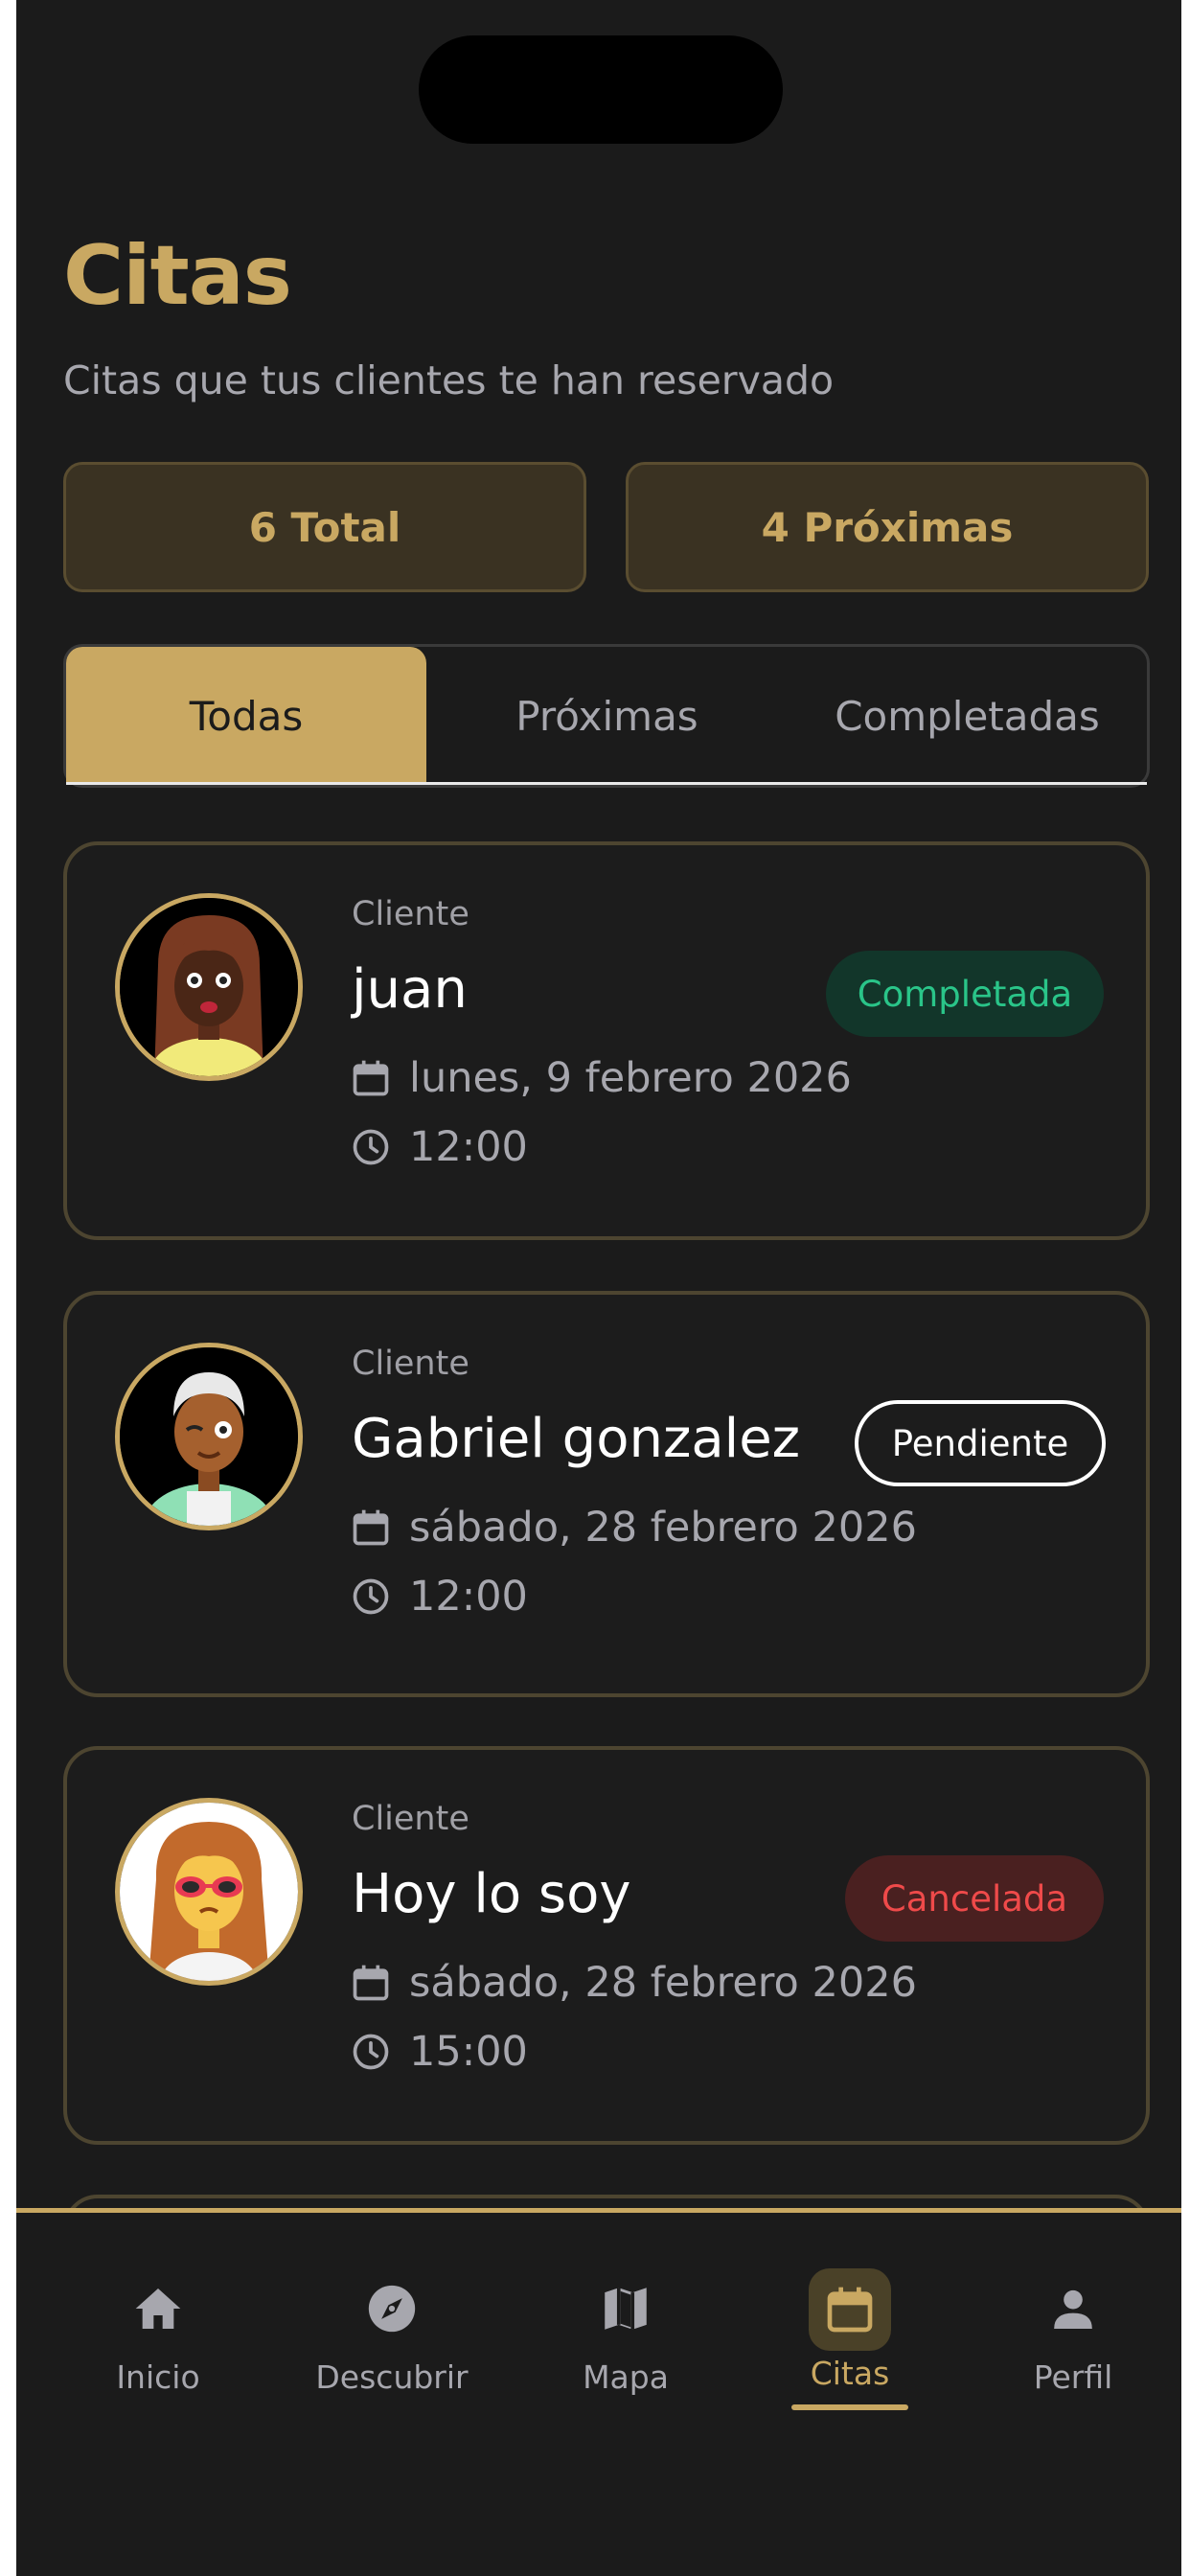 The width and height of the screenshot is (1190, 2576). Describe the element at coordinates (968, 716) in the screenshot. I see `tab-completadas: Completadas` at that location.